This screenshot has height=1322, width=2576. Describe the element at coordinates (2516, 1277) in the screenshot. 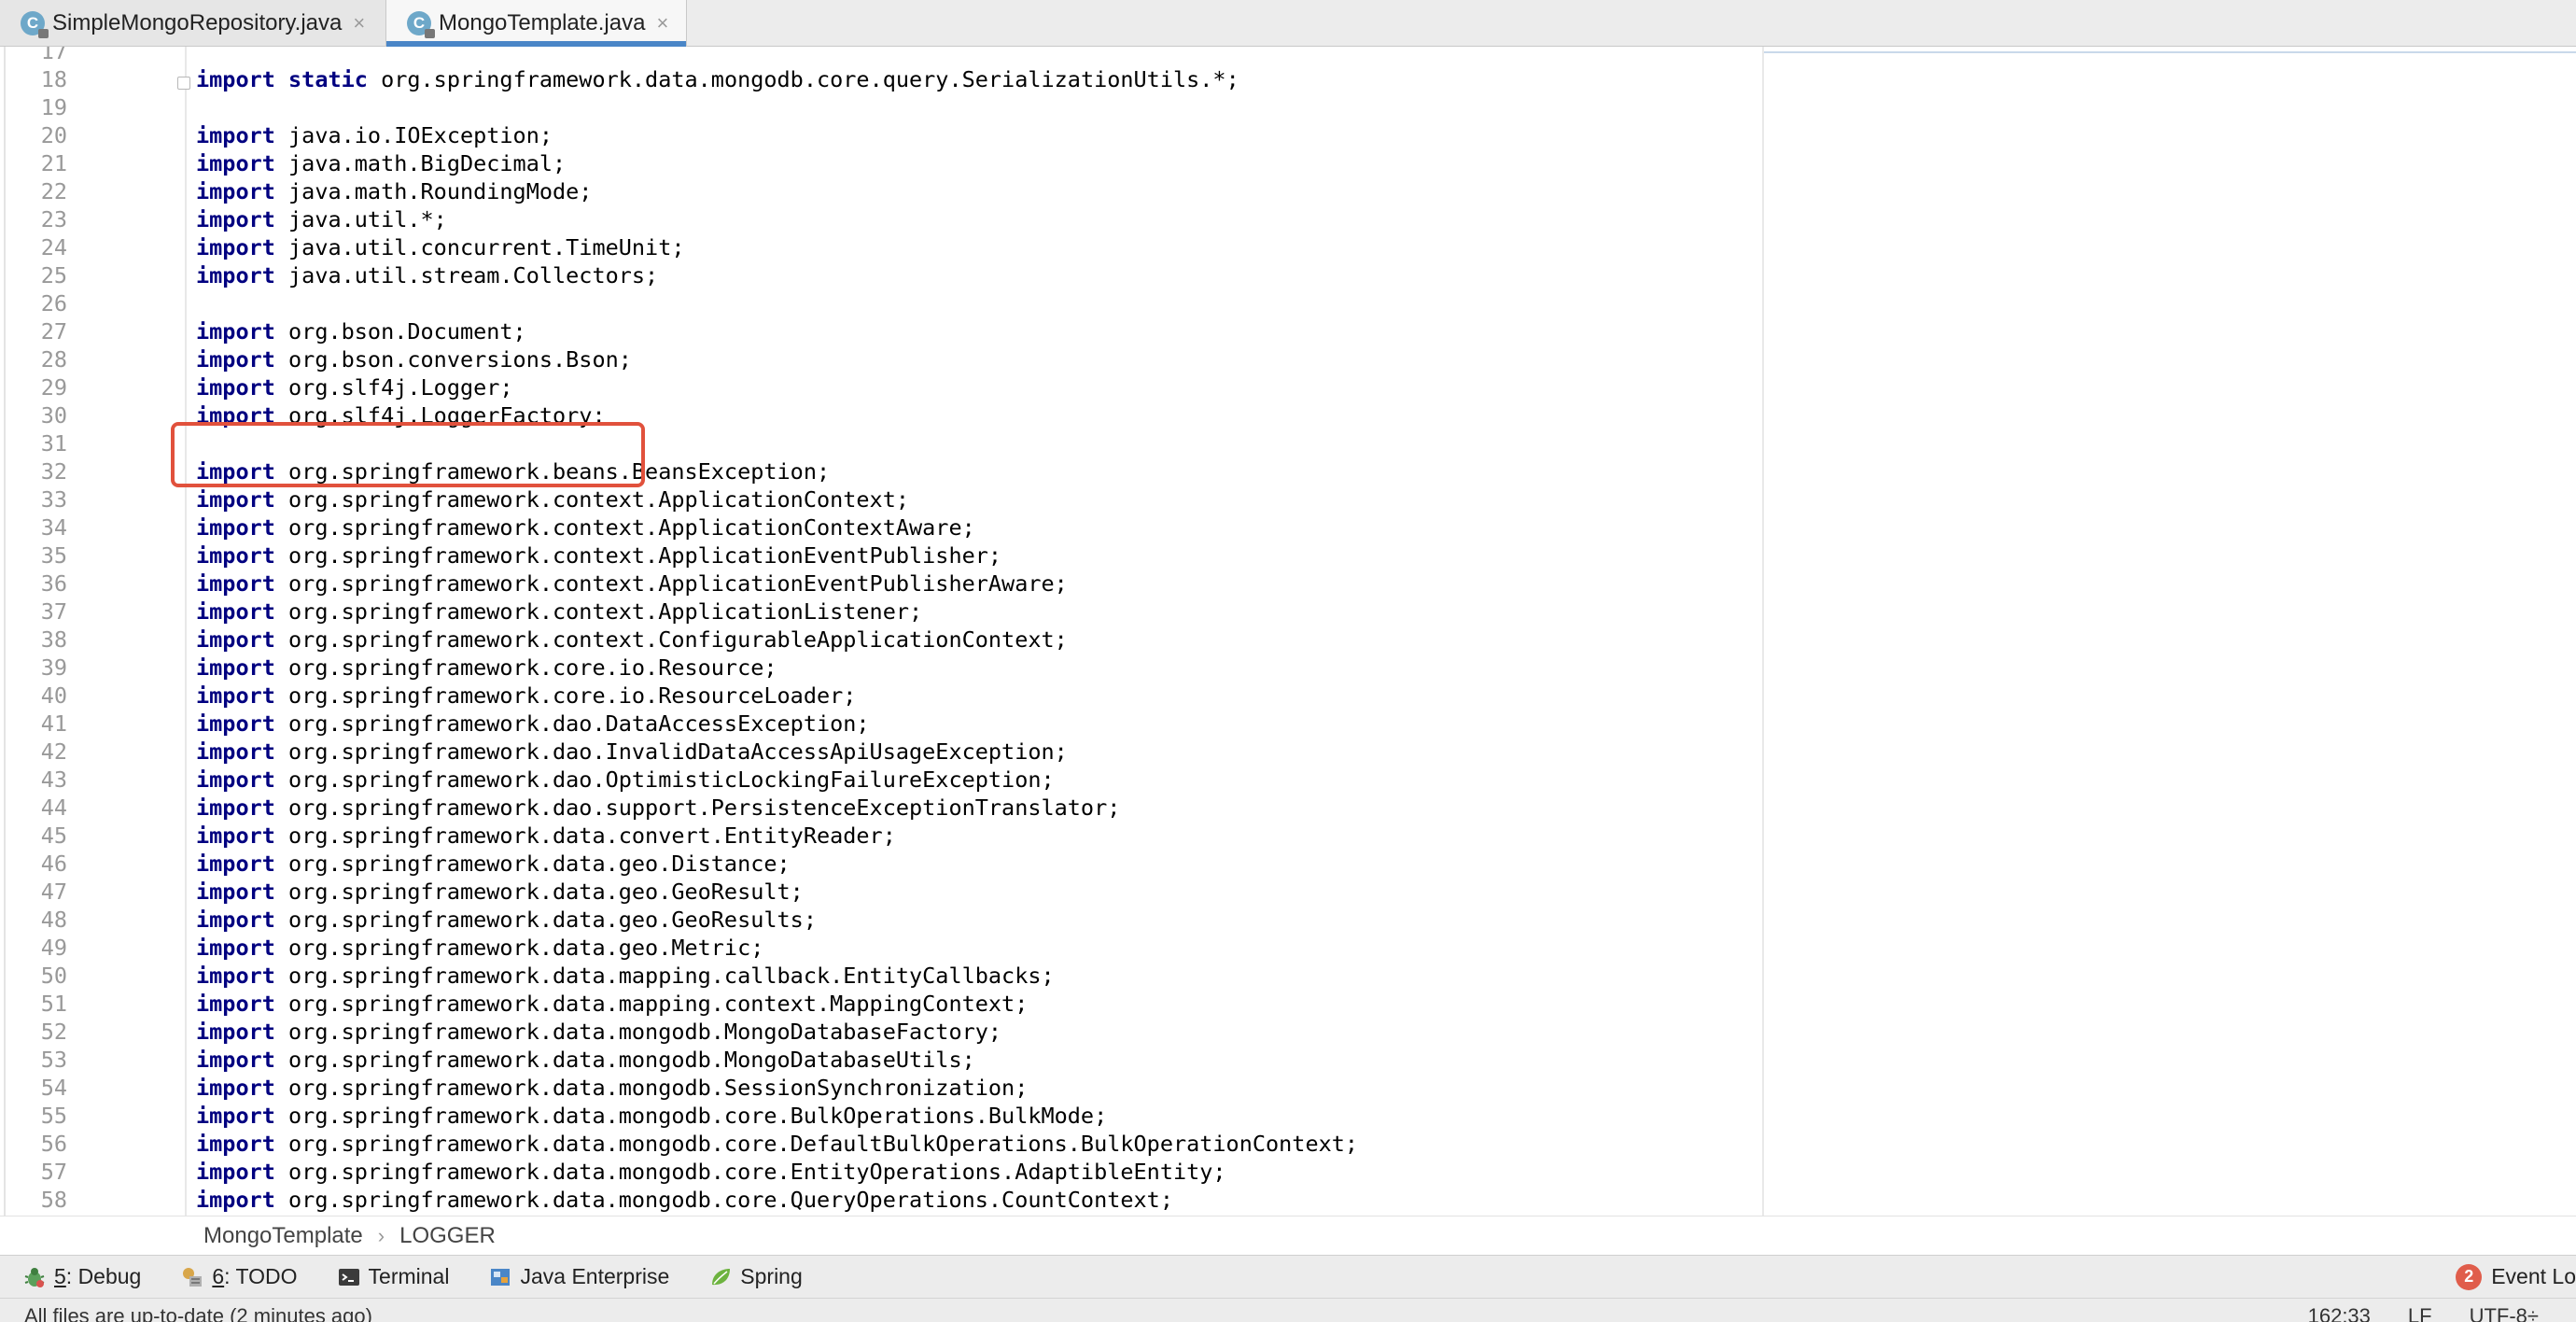

I see `event-log-button: 2 Event Lo` at that location.